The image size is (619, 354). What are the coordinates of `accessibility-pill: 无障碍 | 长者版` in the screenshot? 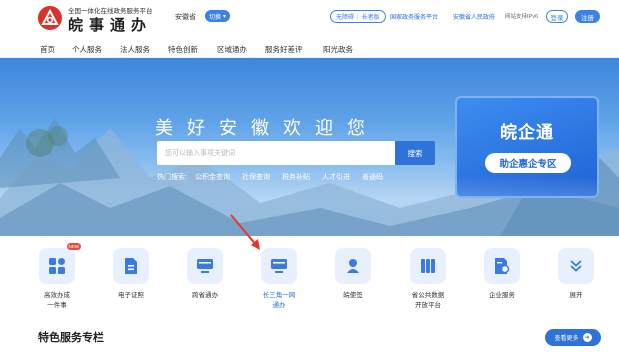 It's located at (358, 16).